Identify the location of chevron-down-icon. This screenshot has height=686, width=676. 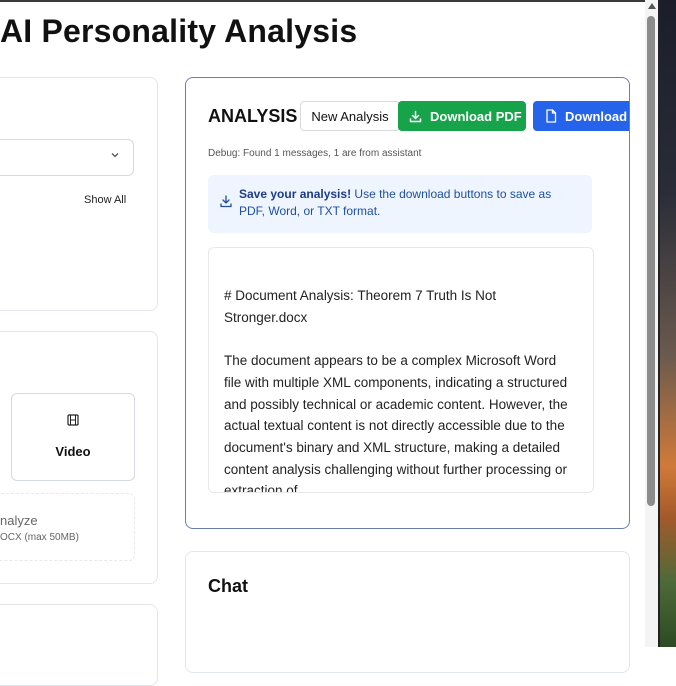
(115, 155).